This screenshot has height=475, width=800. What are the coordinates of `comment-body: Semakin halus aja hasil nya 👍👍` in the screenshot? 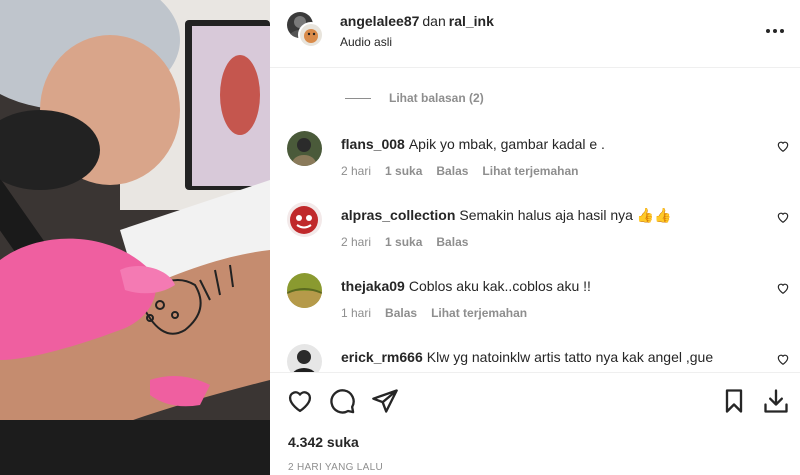 It's located at (565, 215).